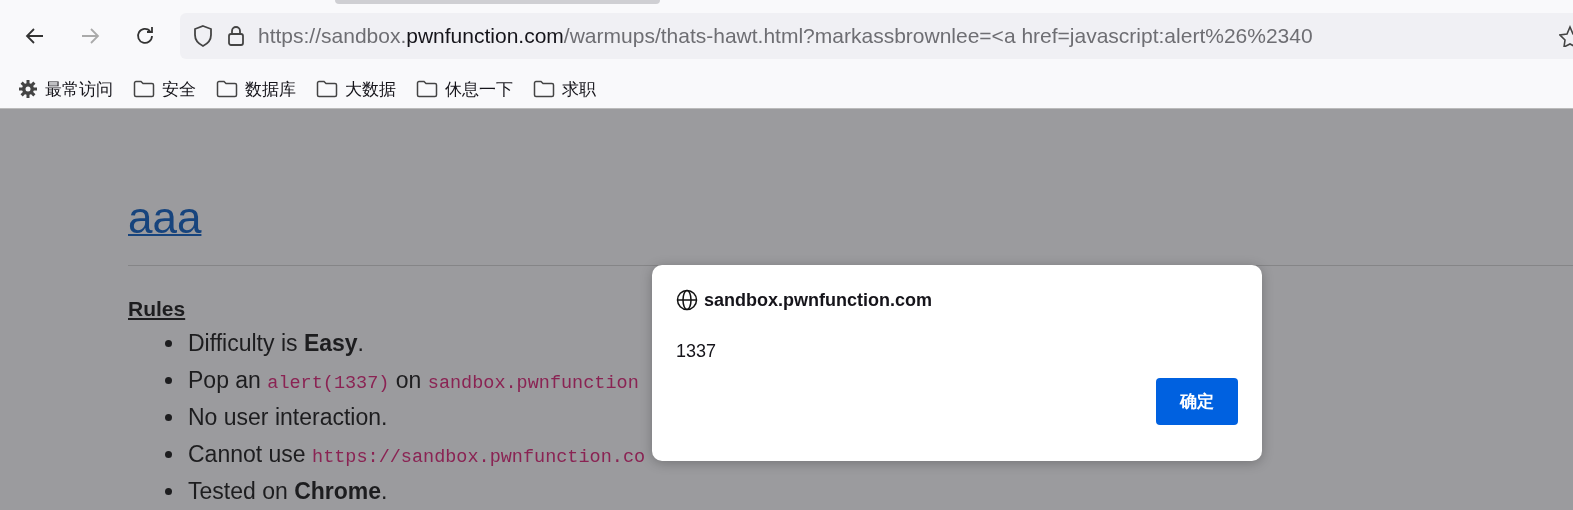 Image resolution: width=1573 pixels, height=510 pixels. I want to click on rule-text: Pop an alert(1337) on sandbox.pwnfunction, so click(413, 380).